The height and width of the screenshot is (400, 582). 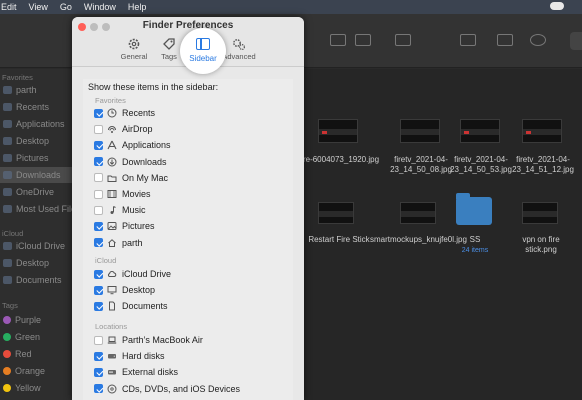 What do you see at coordinates (9, 7) in the screenshot?
I see `menu-edit: Edit` at bounding box center [9, 7].